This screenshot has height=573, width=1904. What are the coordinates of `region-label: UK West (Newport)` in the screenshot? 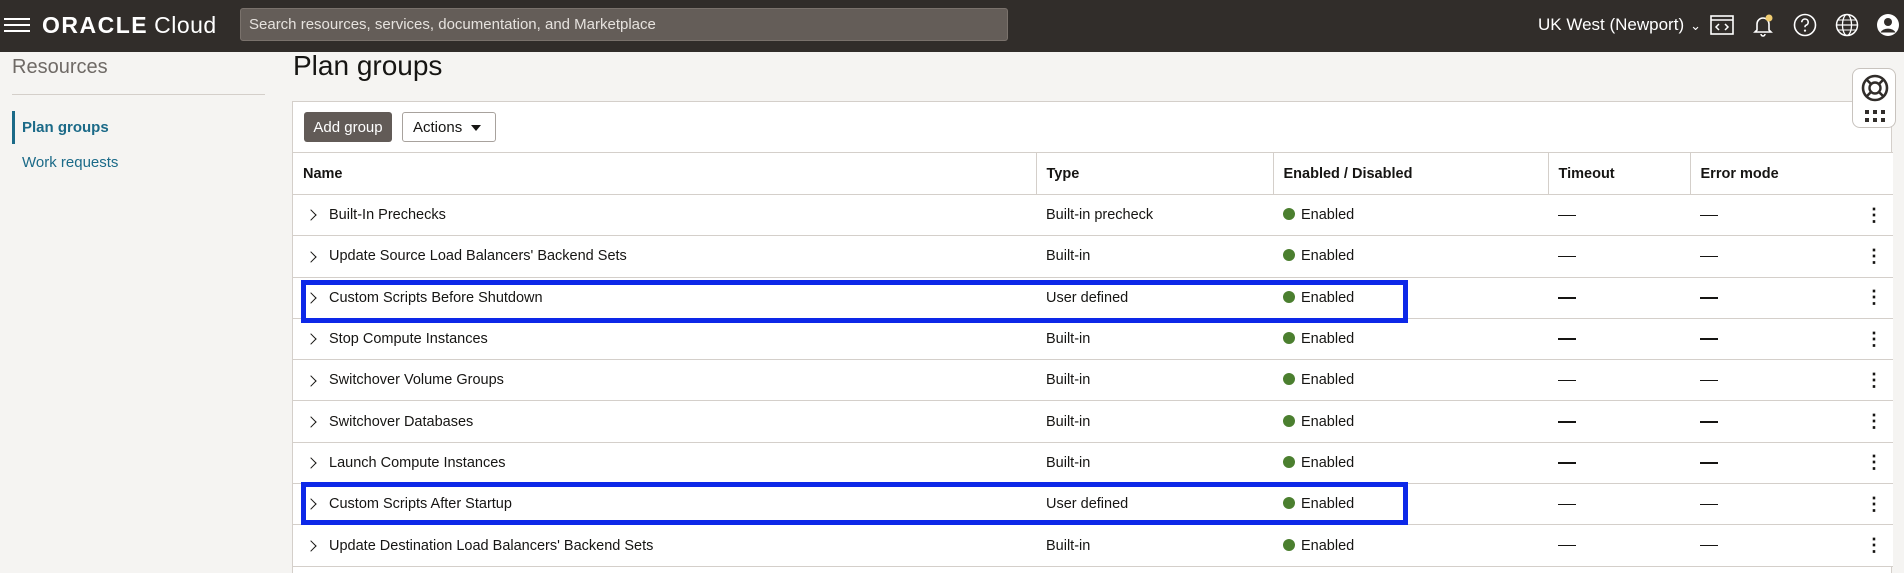 It's located at (1611, 24).